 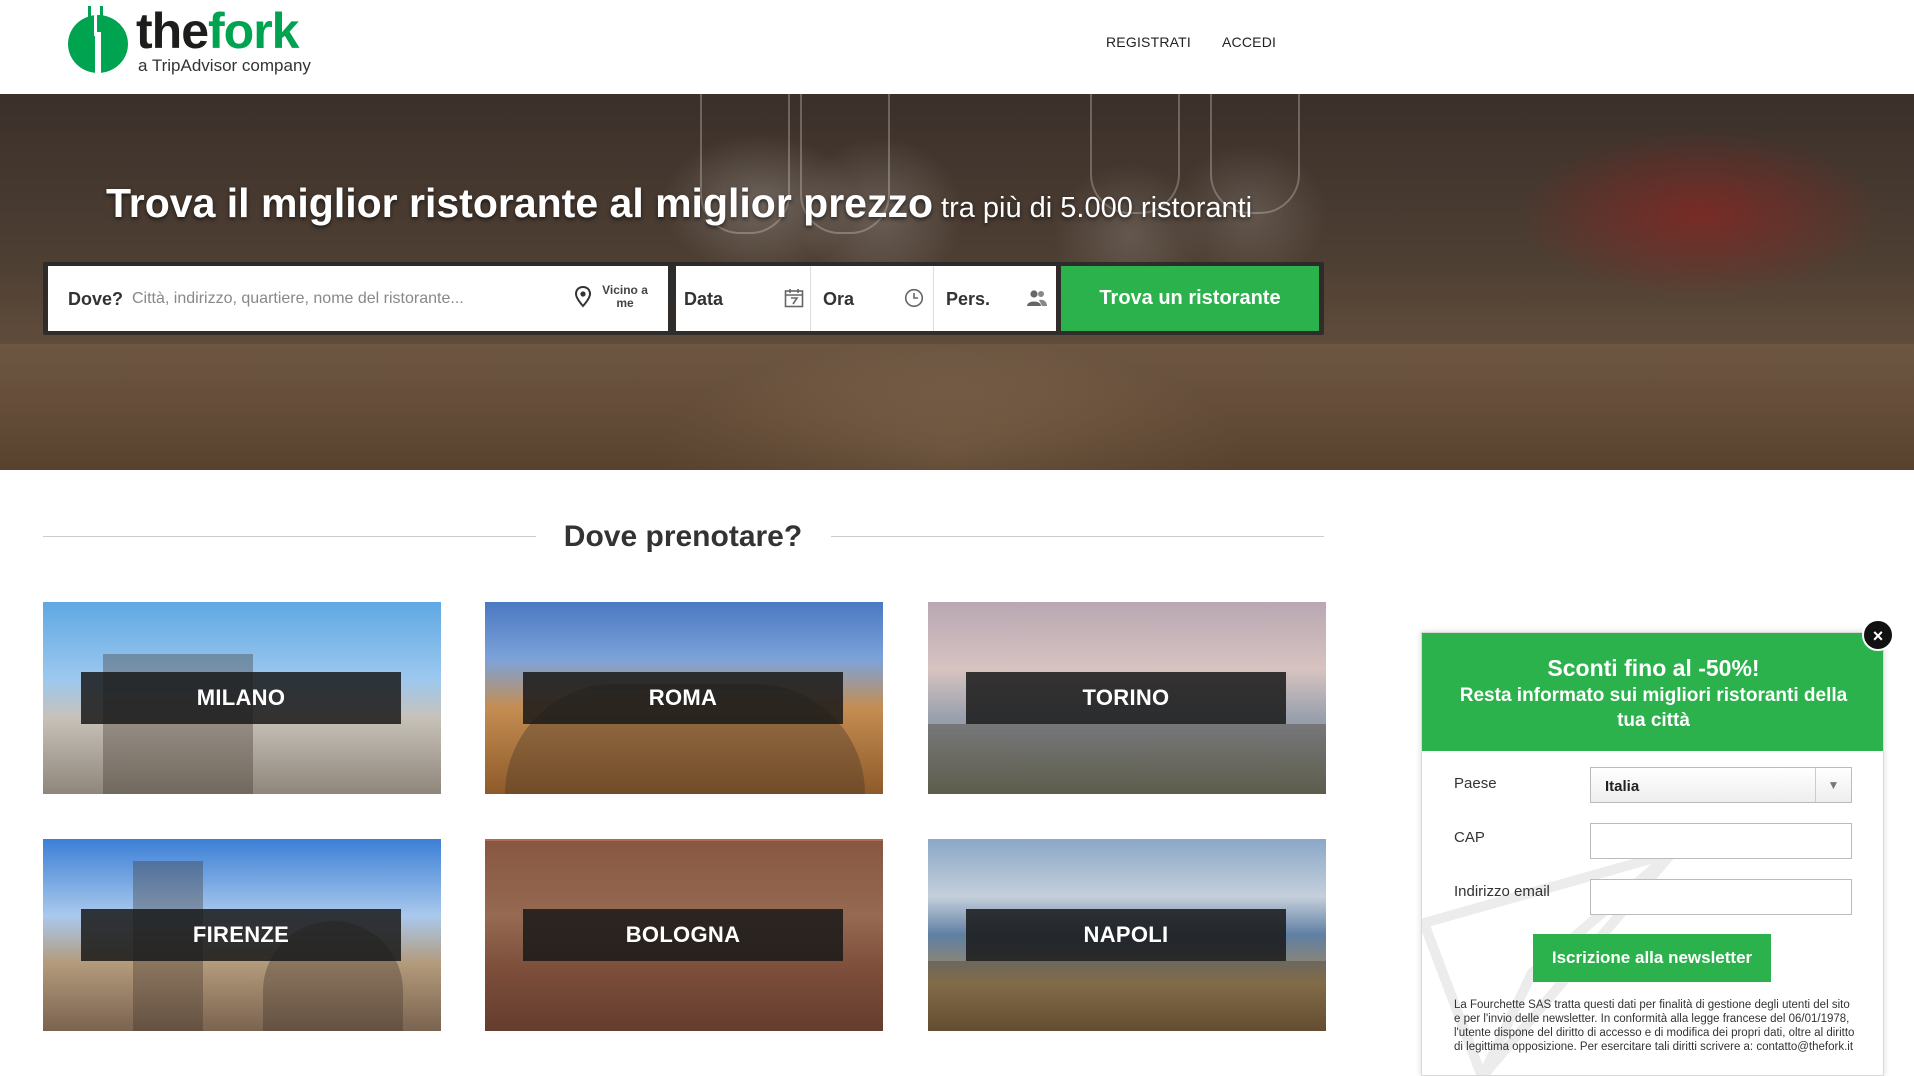 What do you see at coordinates (1249, 42) in the screenshot?
I see `login-link: ACCEDI` at bounding box center [1249, 42].